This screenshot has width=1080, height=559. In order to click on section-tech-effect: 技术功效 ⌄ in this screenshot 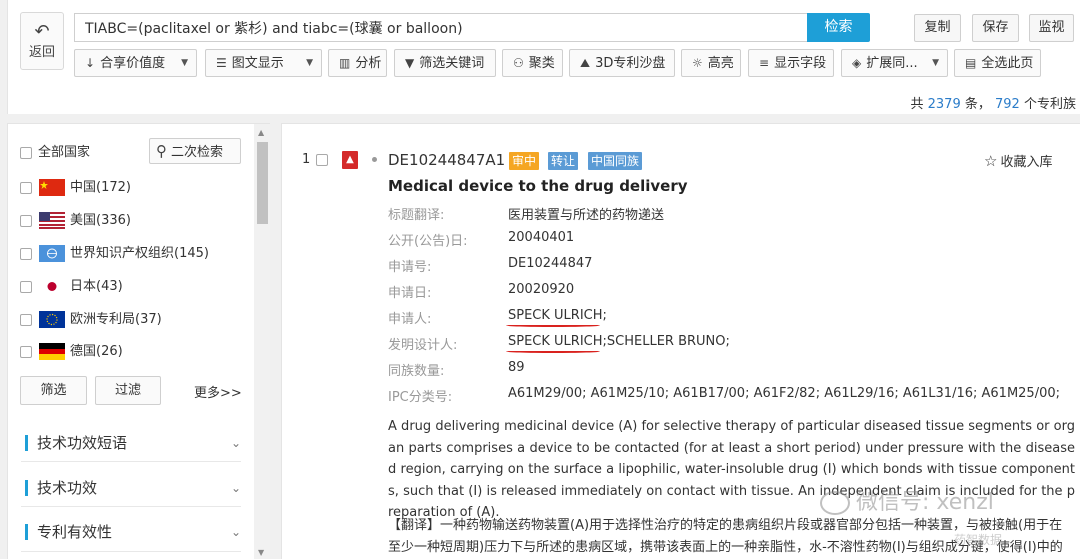, I will do `click(131, 488)`.